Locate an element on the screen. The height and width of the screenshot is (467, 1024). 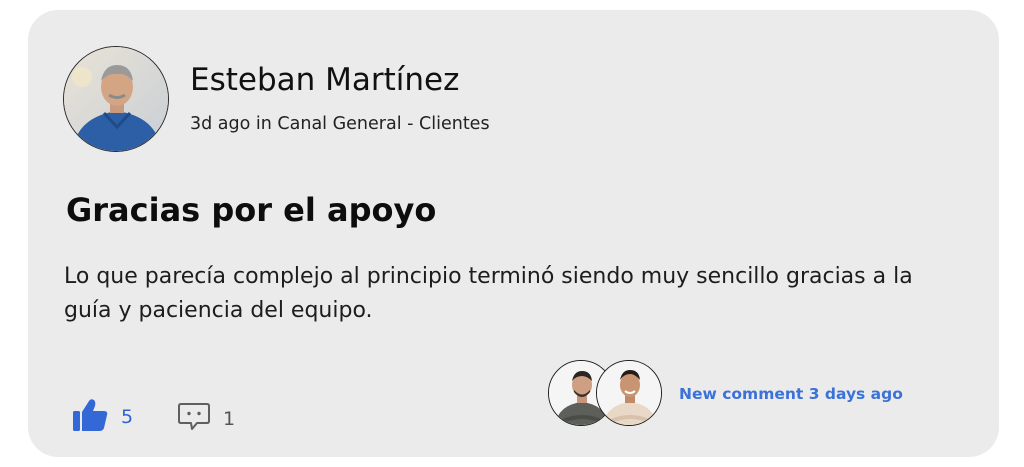
author-avatar is located at coordinates (116, 99).